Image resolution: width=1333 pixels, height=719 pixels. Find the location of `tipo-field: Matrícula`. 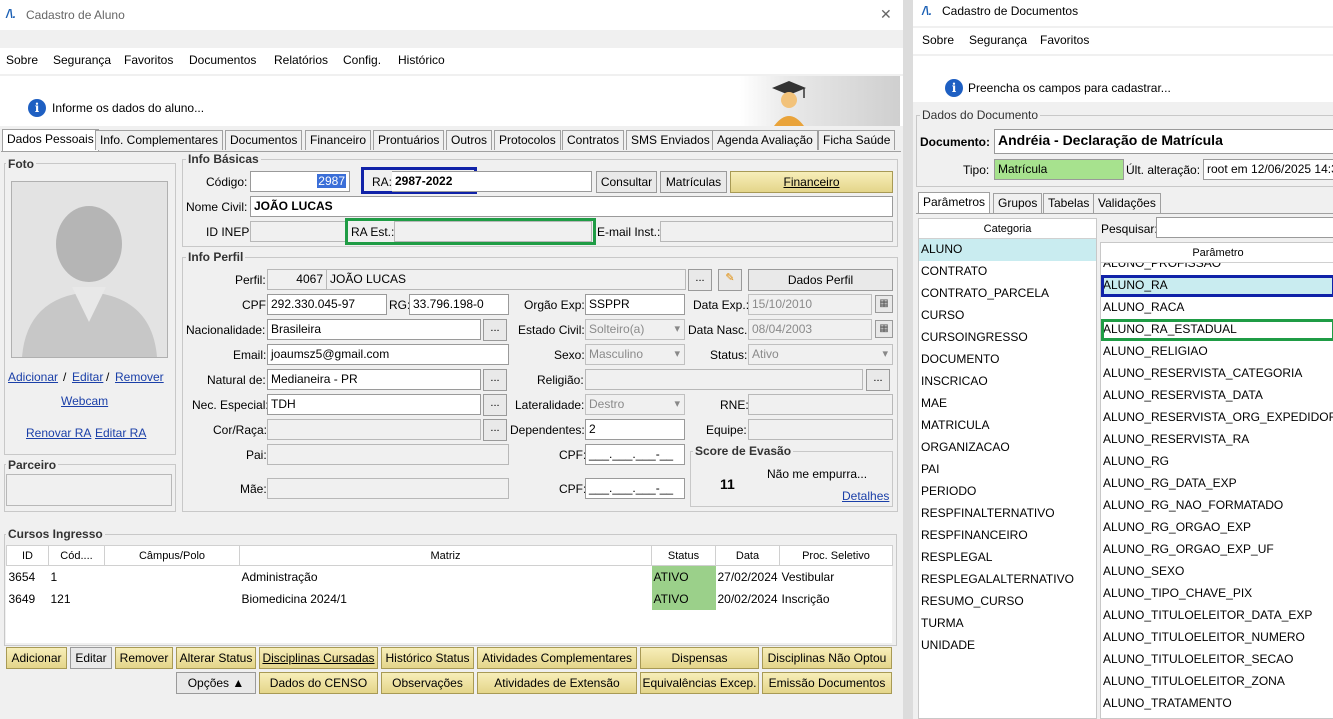

tipo-field: Matrícula is located at coordinates (1059, 169).